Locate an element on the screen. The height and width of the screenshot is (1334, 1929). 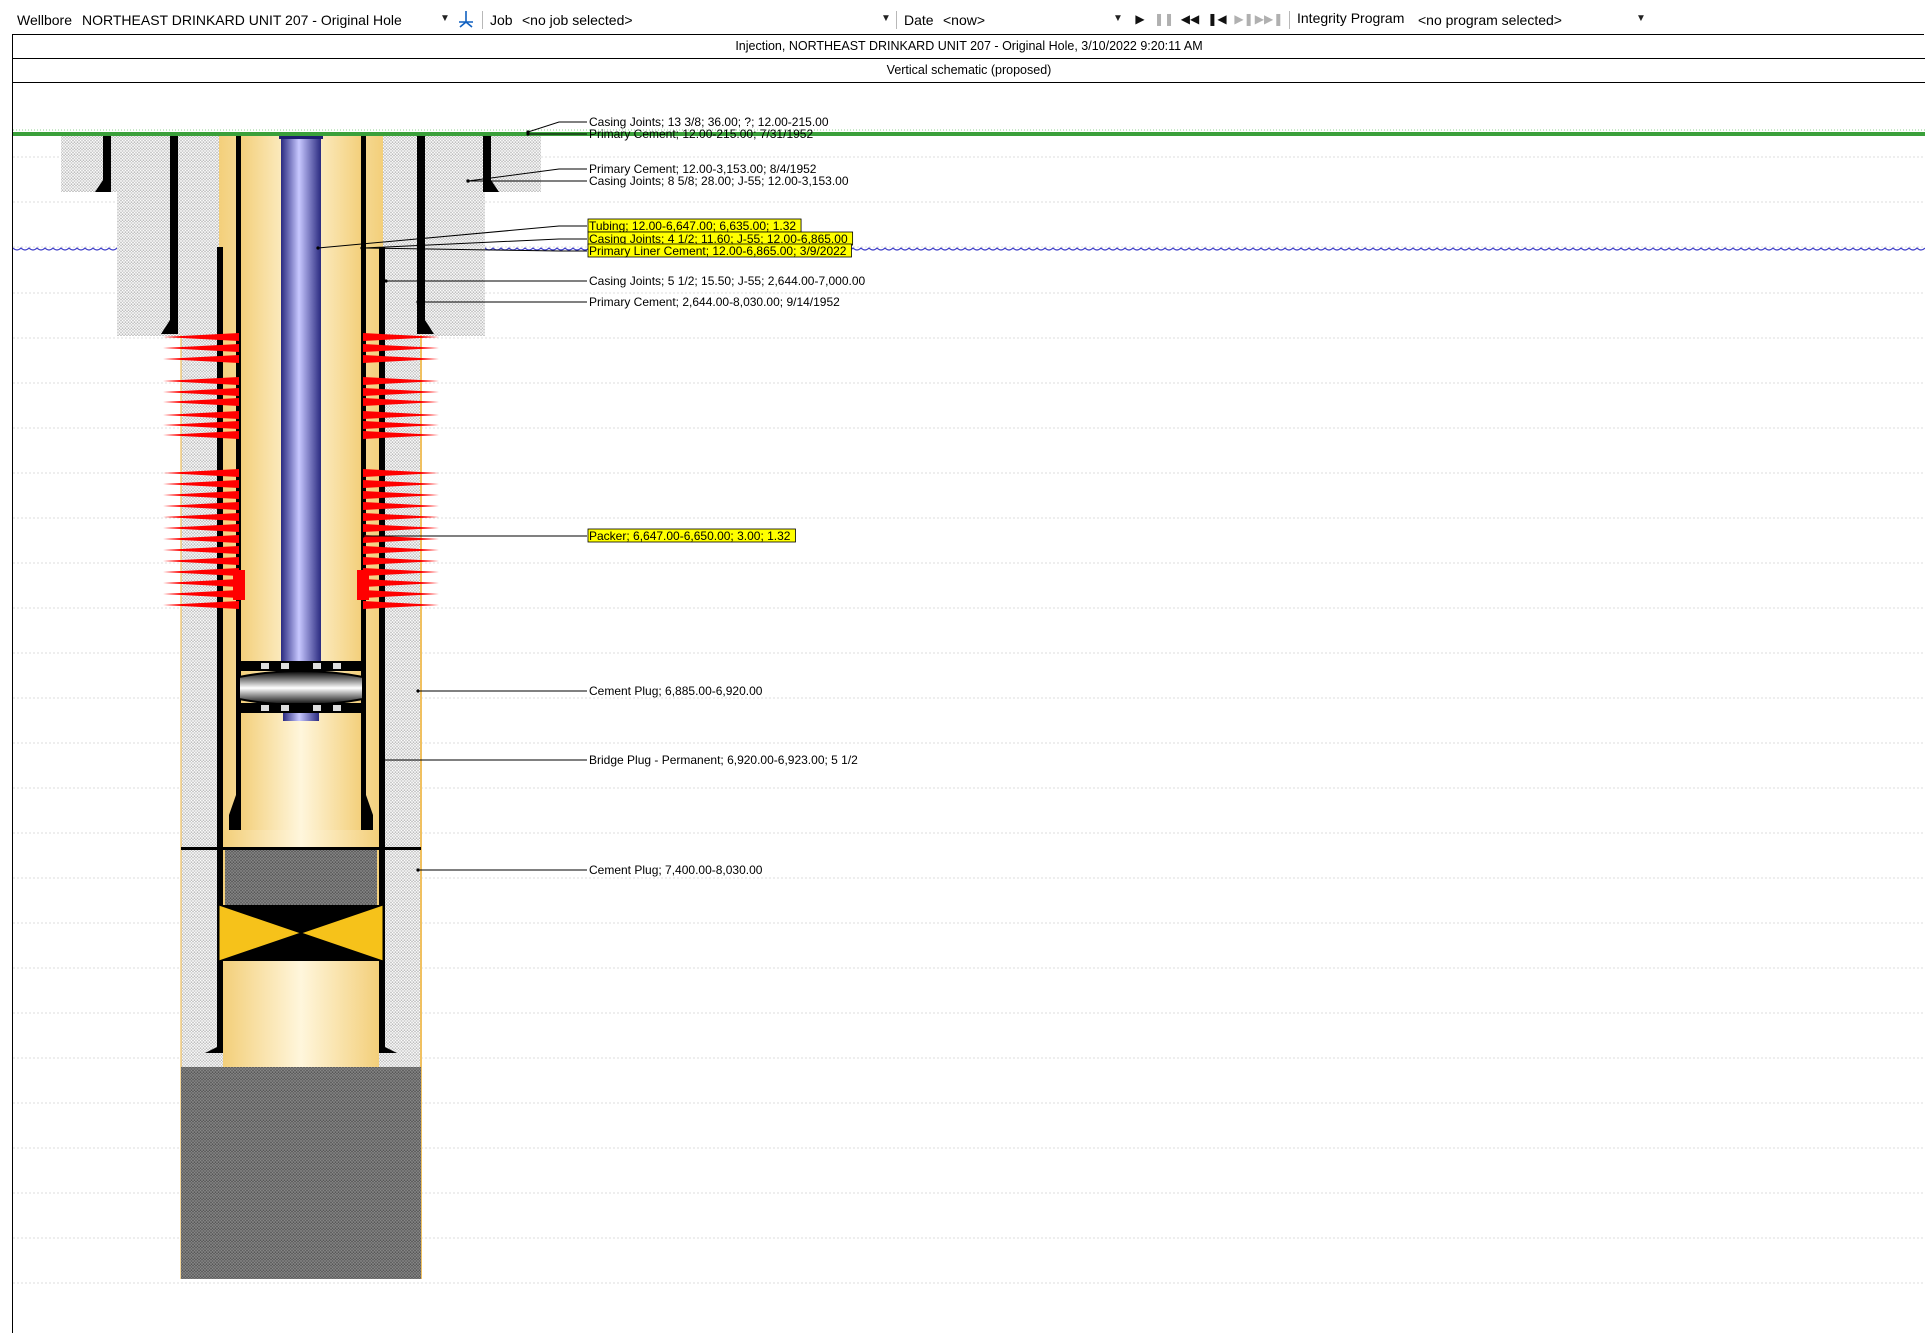
annotation-label: Cement Plug; 7,400.00-8,030.00 is located at coordinates (676, 870).